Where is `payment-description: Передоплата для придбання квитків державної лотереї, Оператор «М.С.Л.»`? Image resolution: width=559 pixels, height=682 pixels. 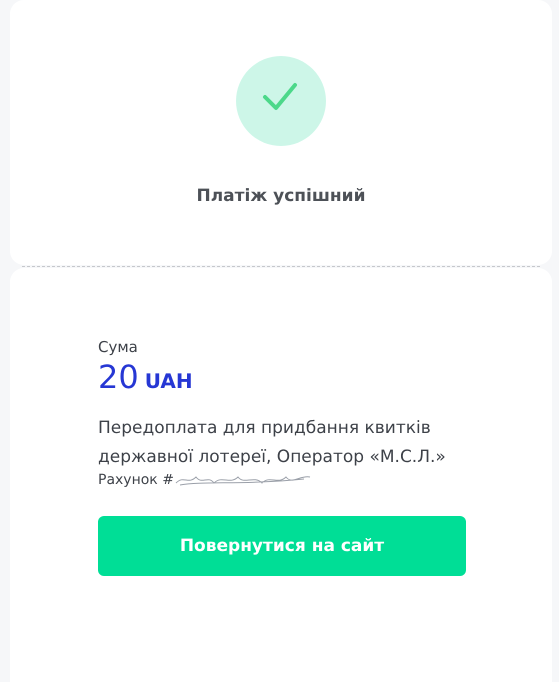 payment-description: Передоплата для придбання квитків державної лотереї, Оператор «М.С.Л.» is located at coordinates (272, 443).